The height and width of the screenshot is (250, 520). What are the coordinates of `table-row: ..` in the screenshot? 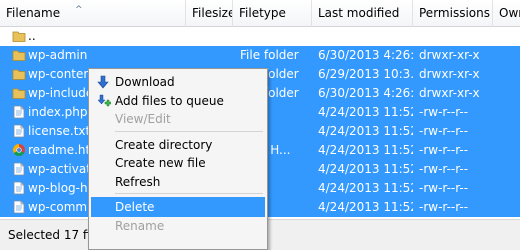 It's located at (260, 36).